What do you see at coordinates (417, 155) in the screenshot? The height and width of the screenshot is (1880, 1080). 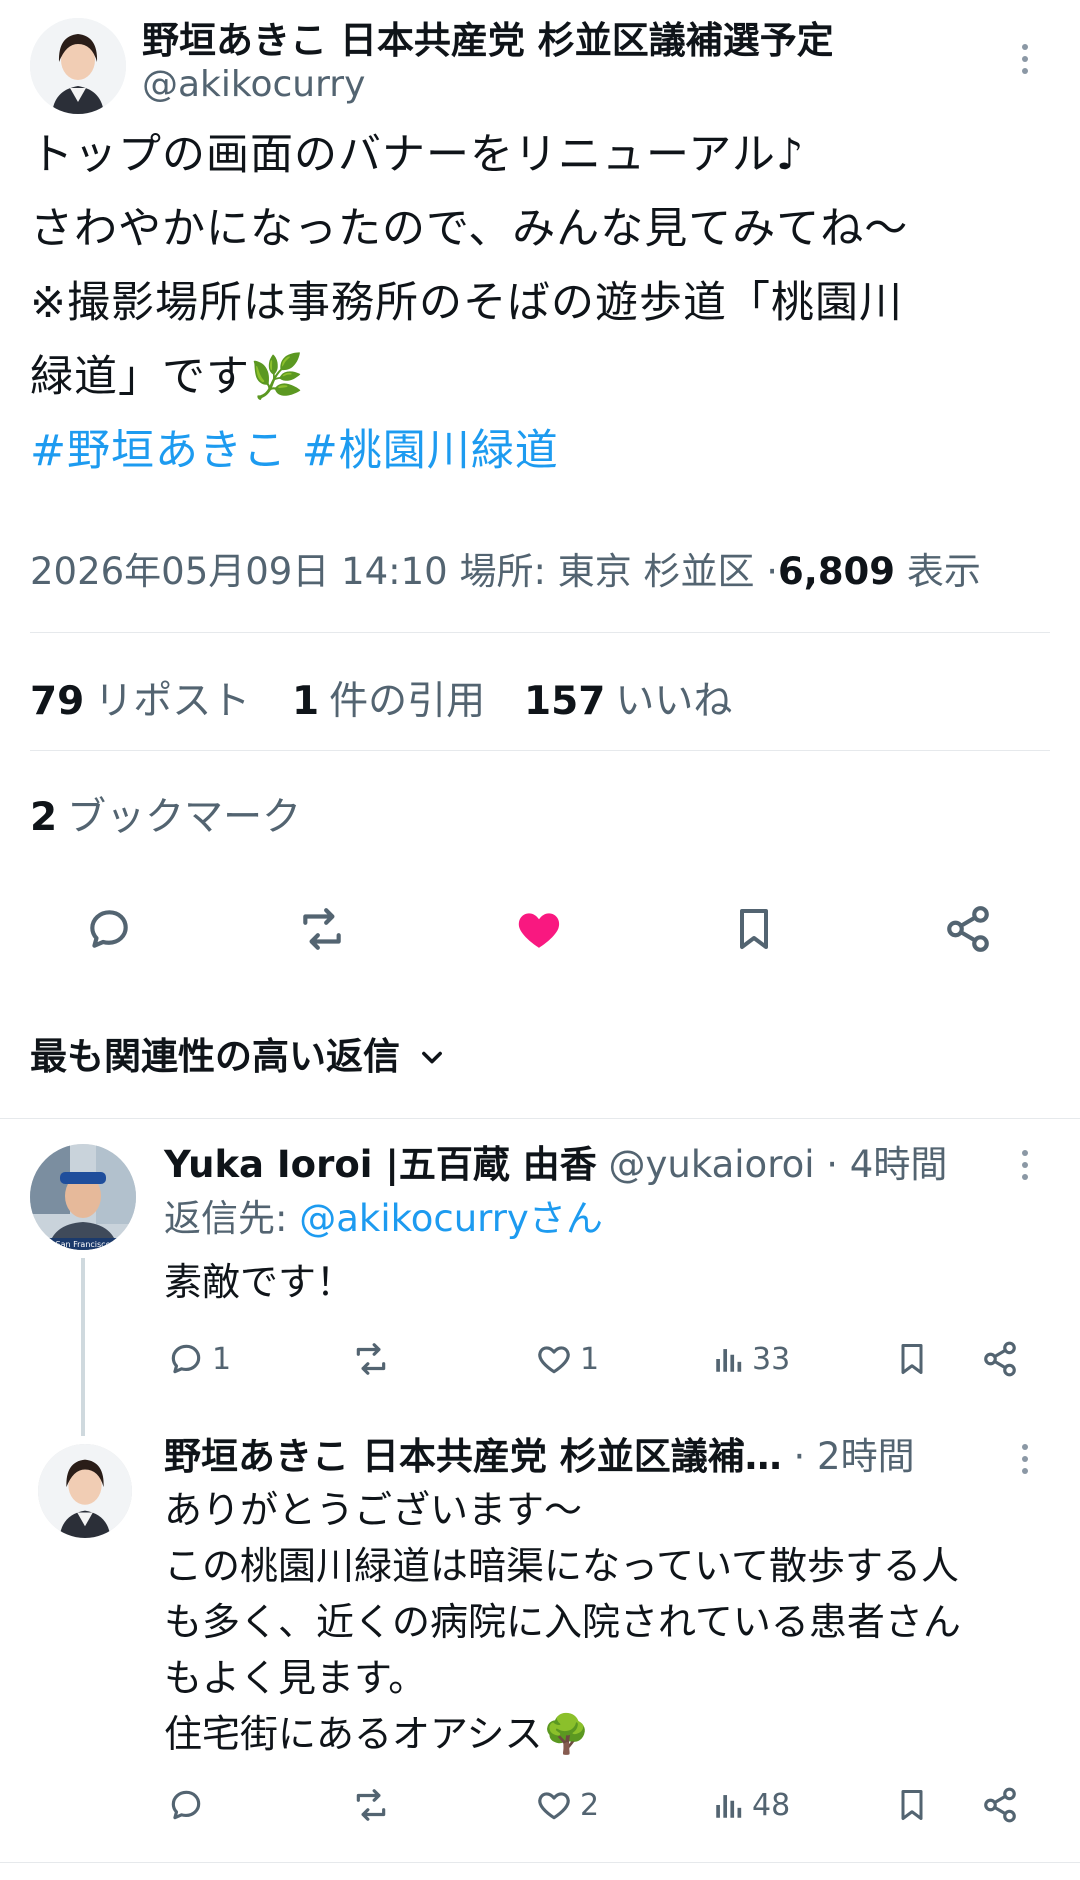 I see `tweet-text-line: トップの画面のバナーをリニューアル♪` at bounding box center [417, 155].